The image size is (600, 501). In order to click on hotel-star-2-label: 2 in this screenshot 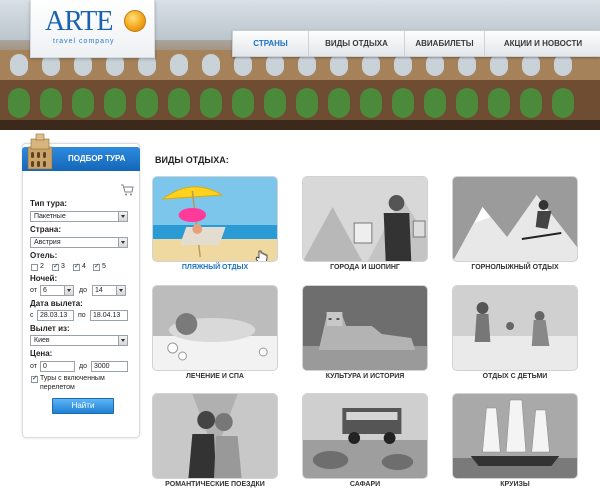, I will do `click(42, 266)`.